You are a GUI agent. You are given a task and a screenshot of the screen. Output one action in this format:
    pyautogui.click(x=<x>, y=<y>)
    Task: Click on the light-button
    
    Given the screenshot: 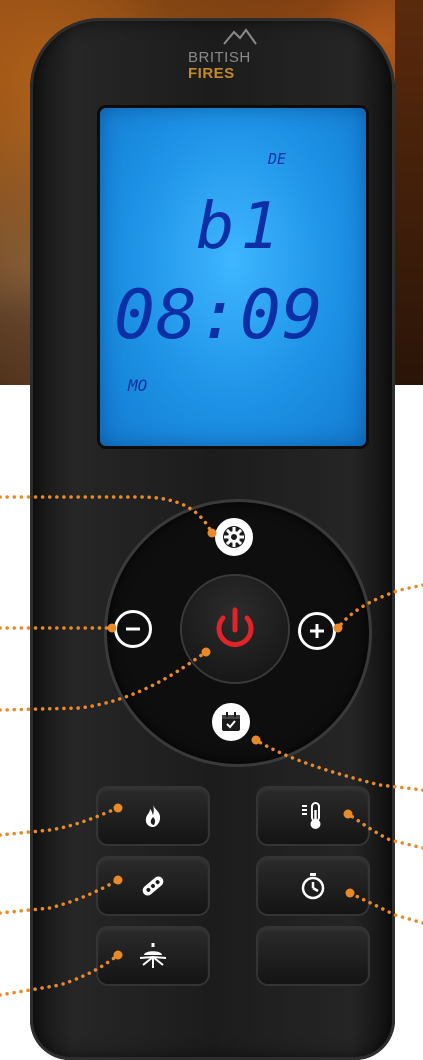 What is the action you would take?
    pyautogui.click(x=153, y=956)
    